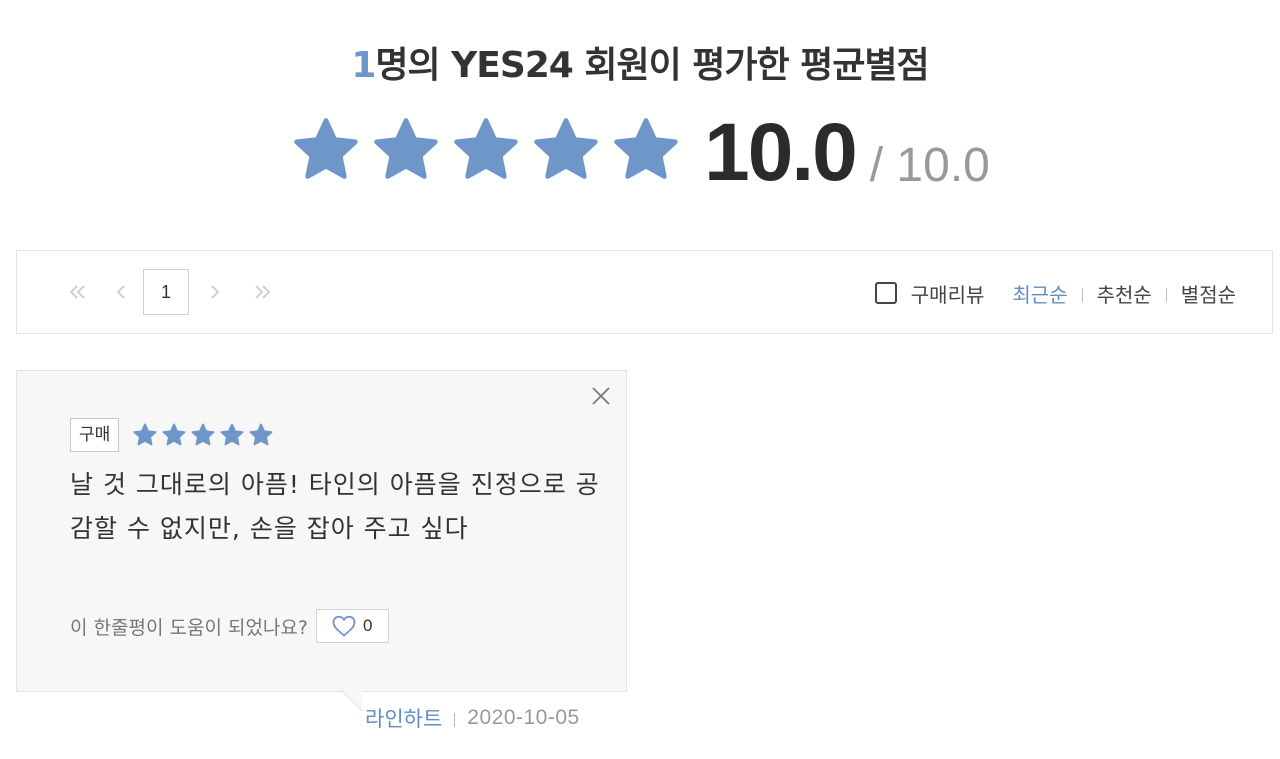 The image size is (1280, 759). I want to click on chevron-left-icon, so click(120, 292).